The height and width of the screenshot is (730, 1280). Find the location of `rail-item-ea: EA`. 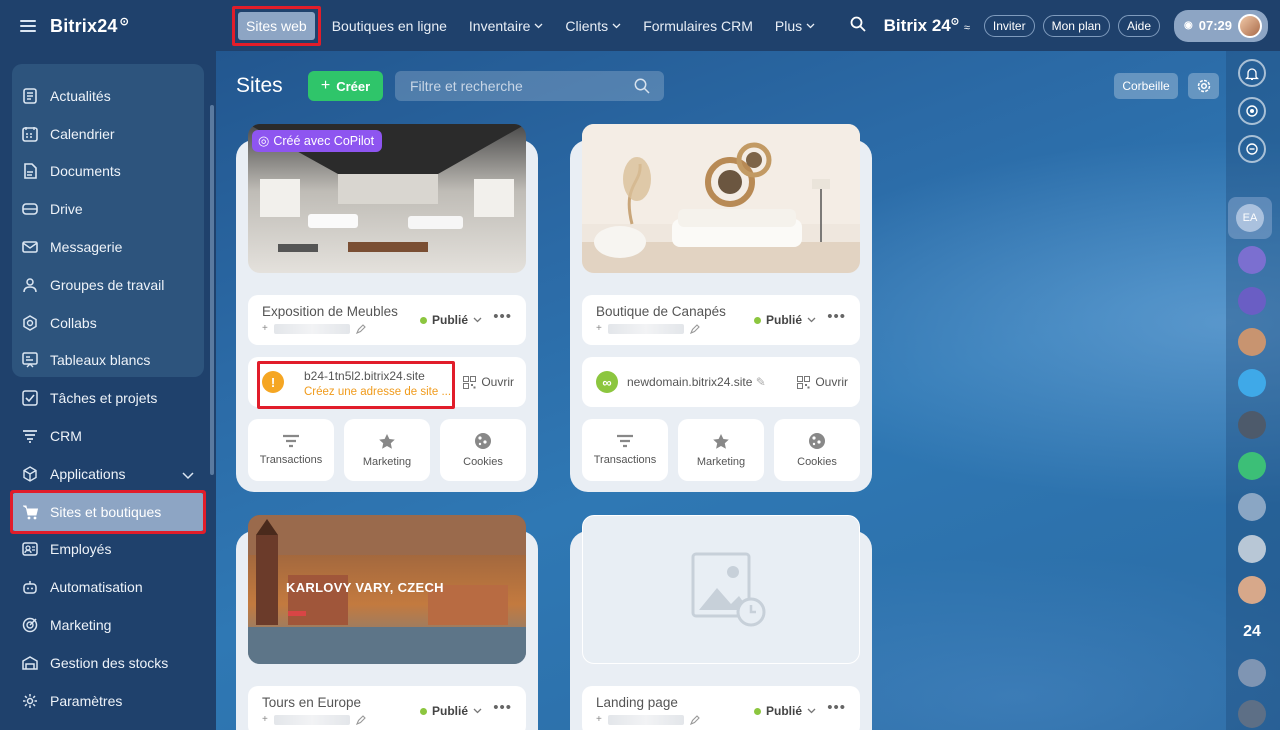

rail-item-ea: EA is located at coordinates (1250, 218).